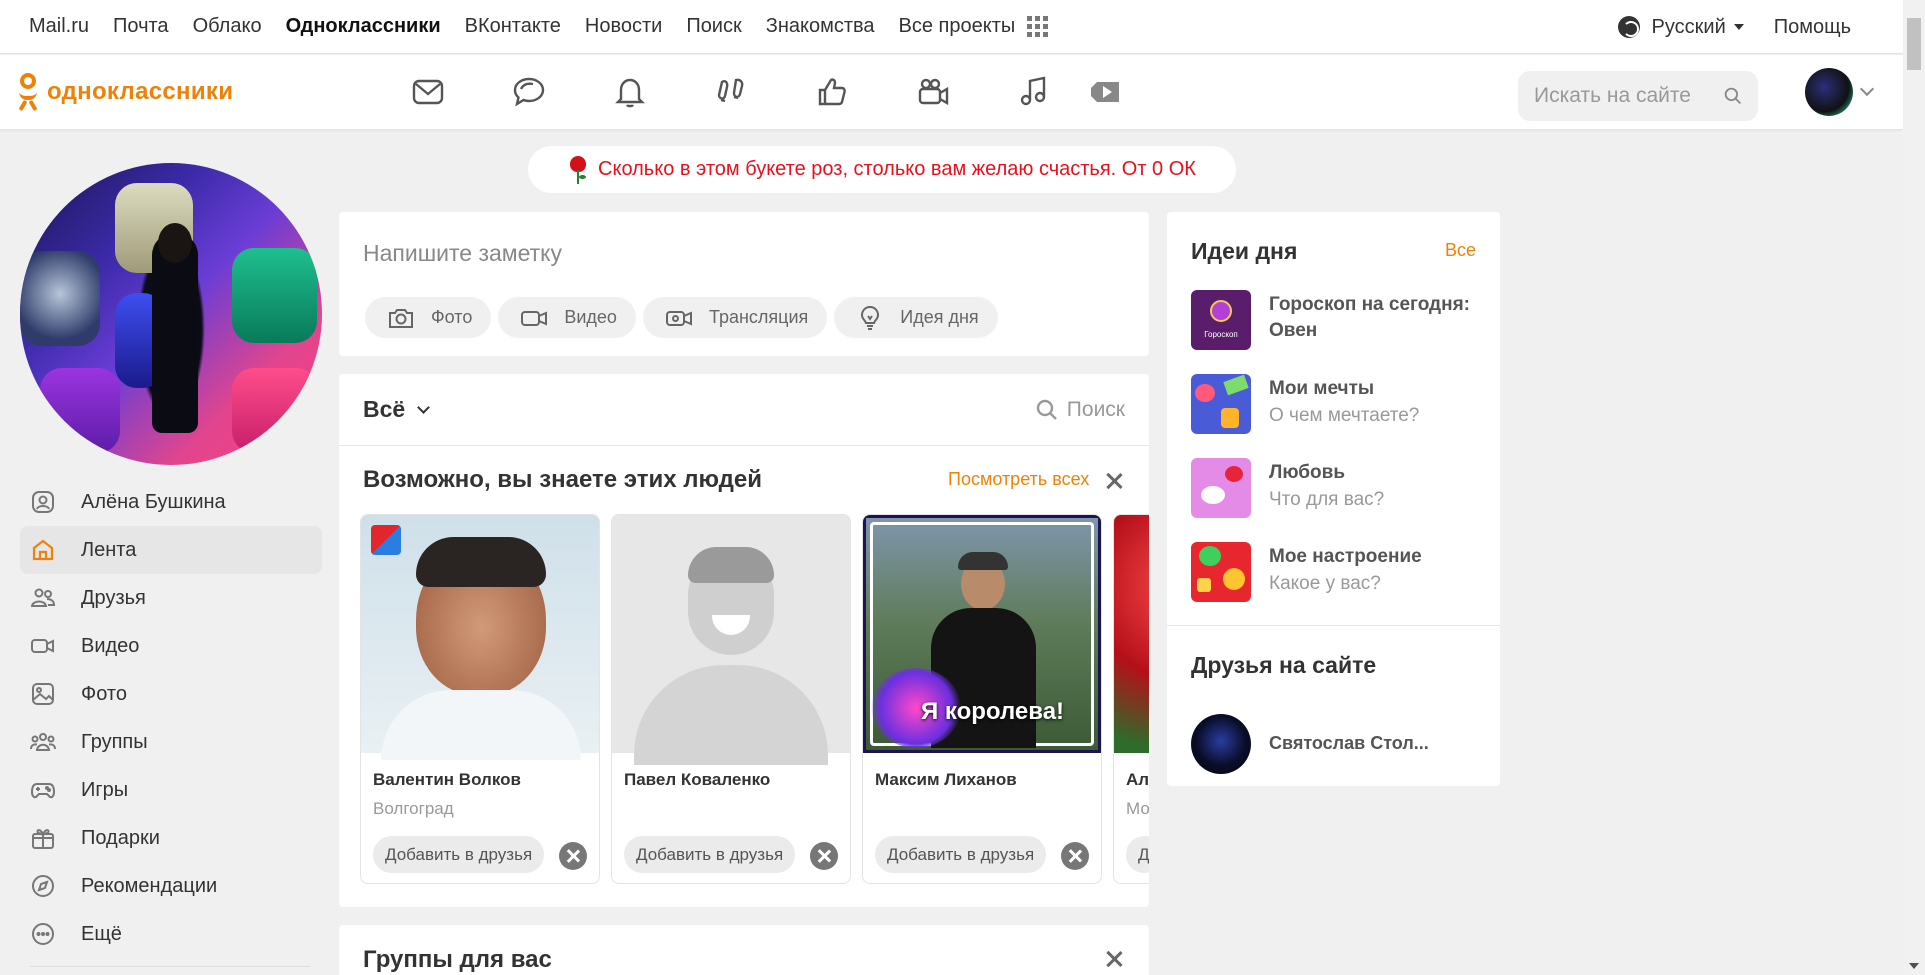  Describe the element at coordinates (171, 886) in the screenshot. I see `menu-item-recommendations: Рекомендации` at that location.